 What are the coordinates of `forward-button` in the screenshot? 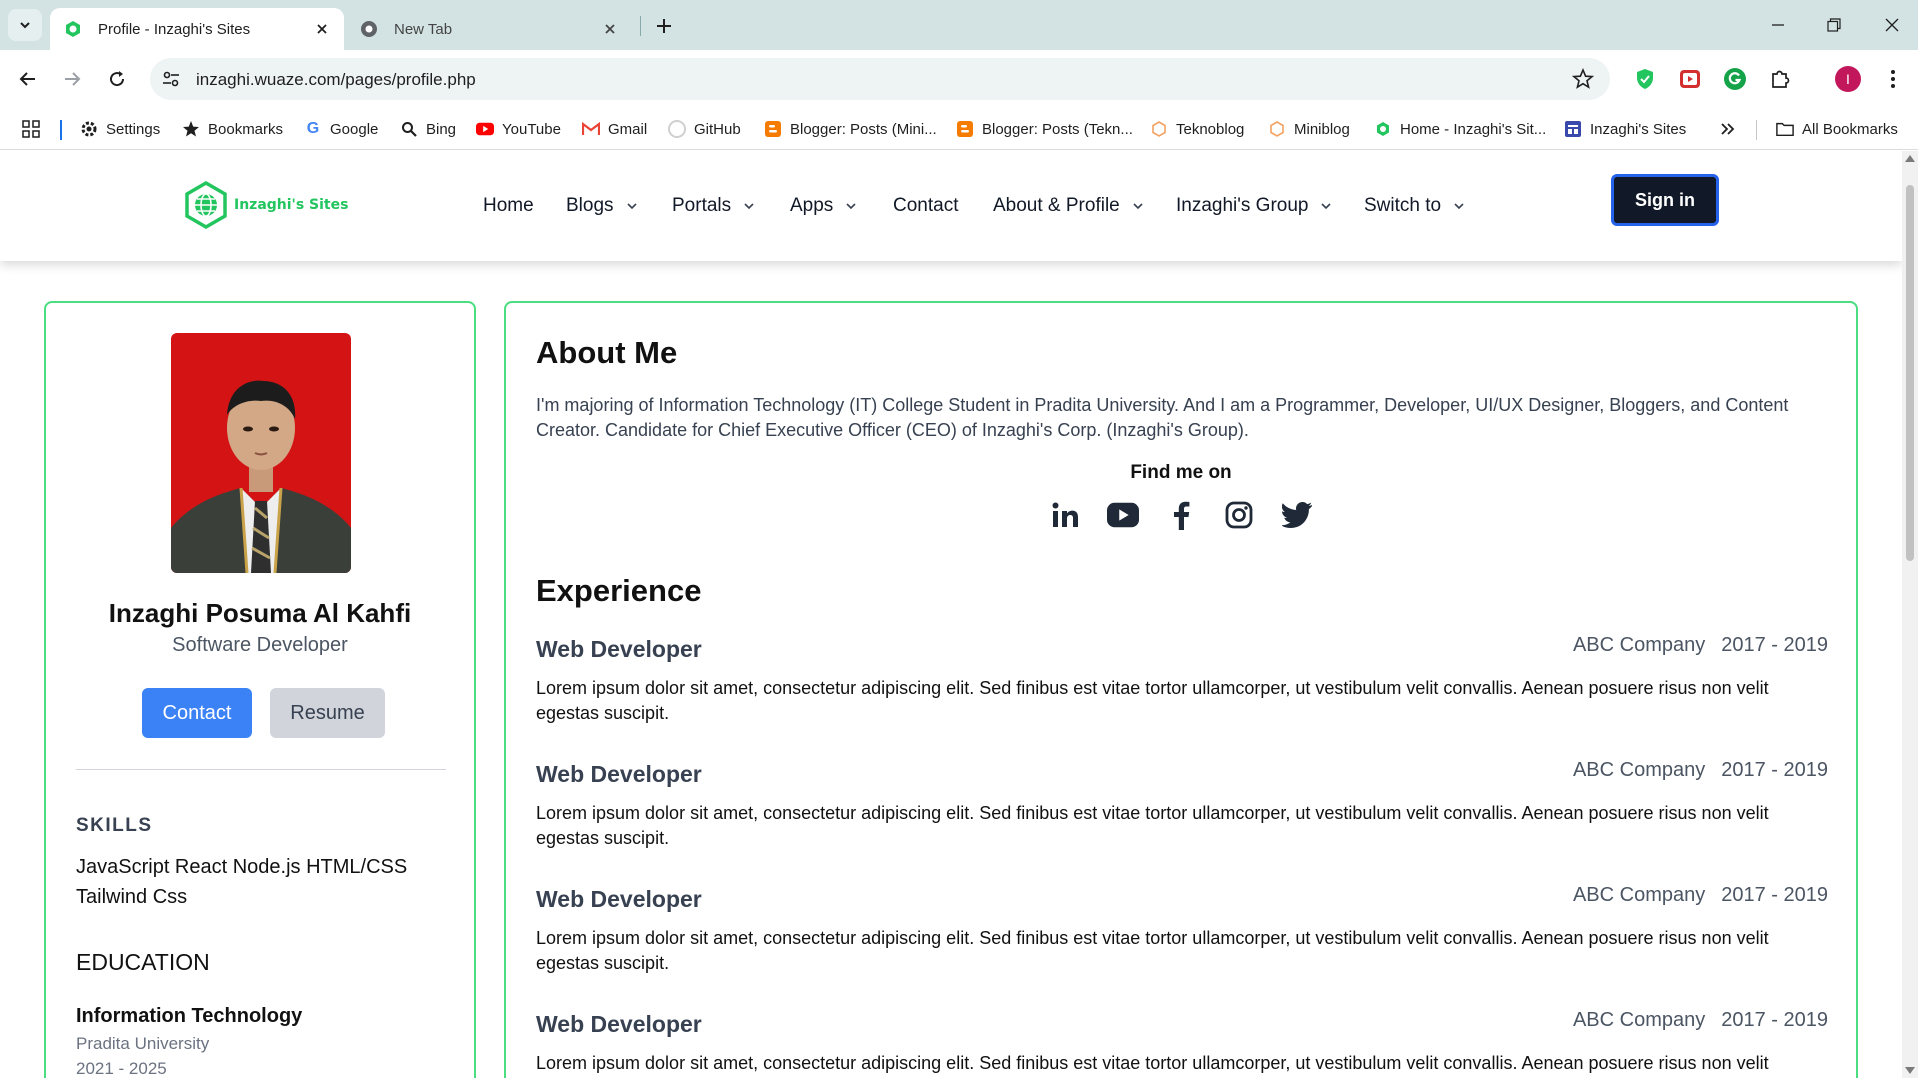 It's located at (72, 79).